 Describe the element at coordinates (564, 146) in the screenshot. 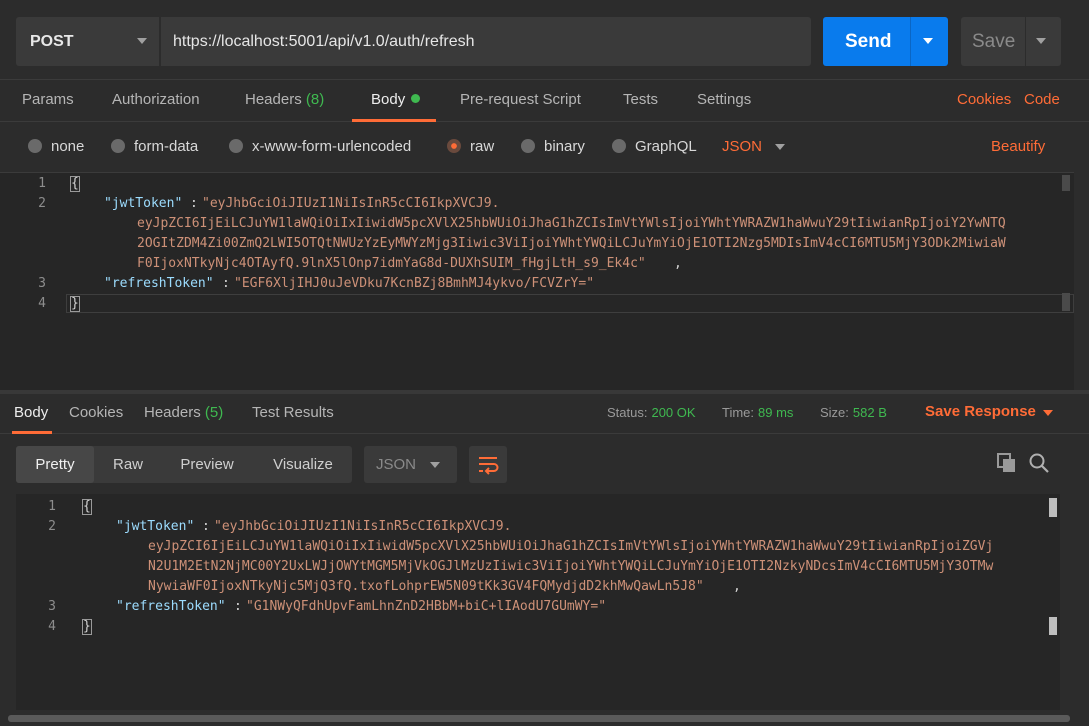

I see `radio-label: binary` at that location.